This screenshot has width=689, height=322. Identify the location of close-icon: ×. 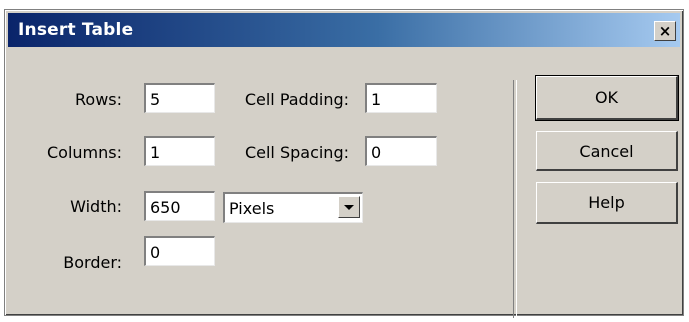
(665, 30).